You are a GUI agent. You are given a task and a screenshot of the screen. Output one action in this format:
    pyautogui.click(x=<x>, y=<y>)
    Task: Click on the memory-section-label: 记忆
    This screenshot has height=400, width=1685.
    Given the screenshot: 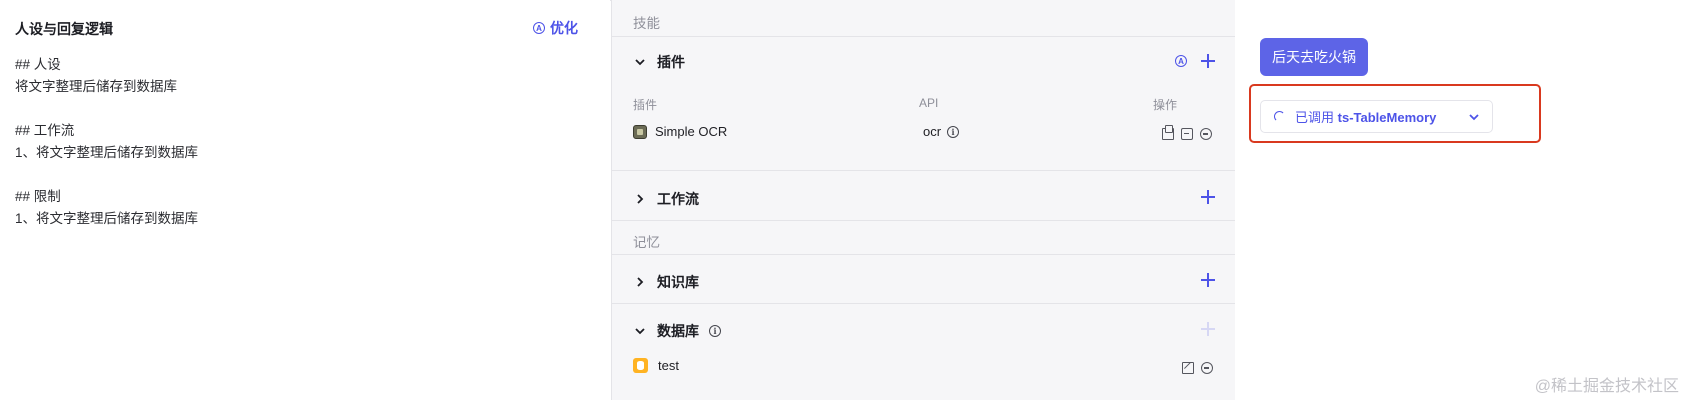 What is the action you would take?
    pyautogui.click(x=646, y=242)
    